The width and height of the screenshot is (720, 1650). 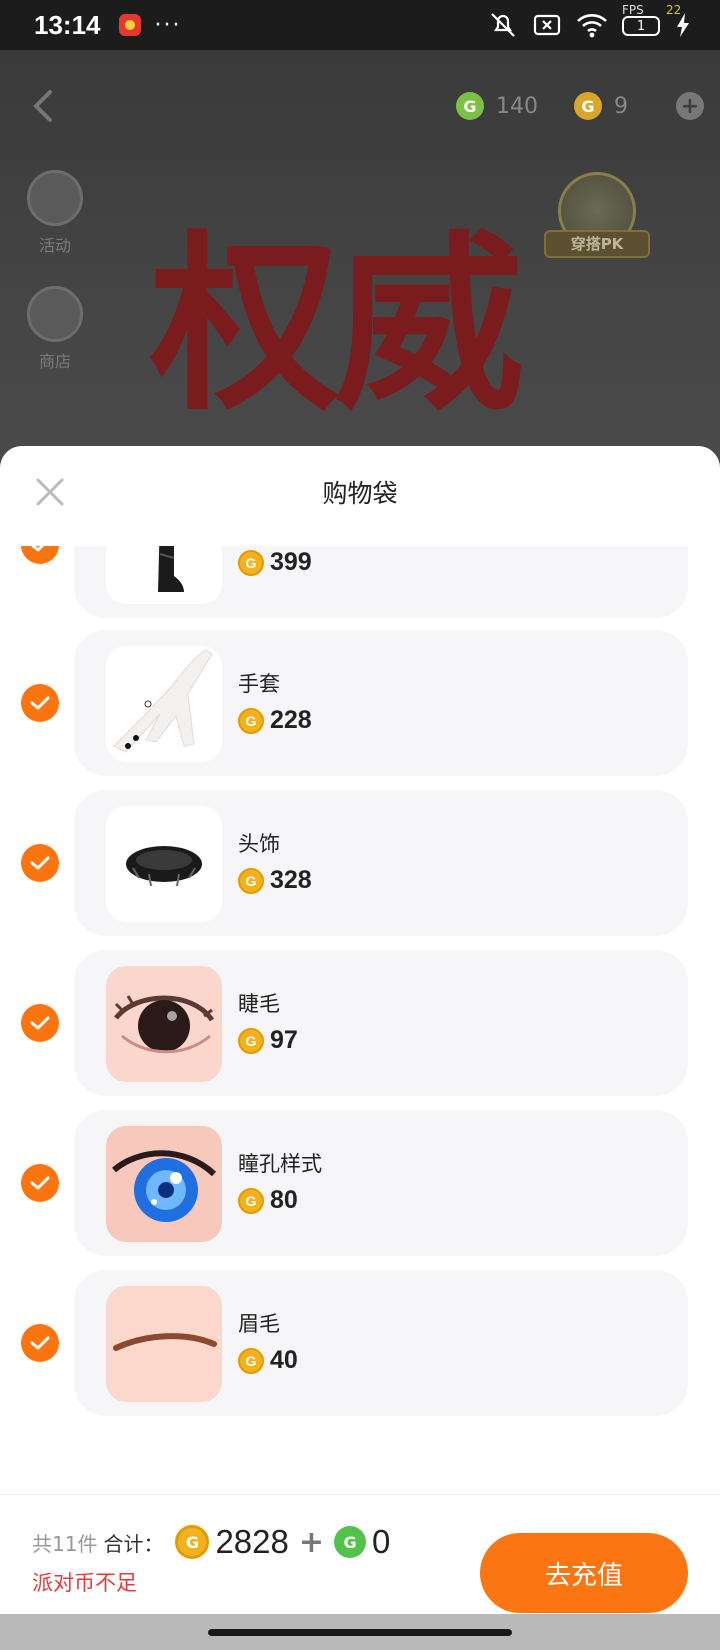 What do you see at coordinates (164, 1344) in the screenshot?
I see `item-thumbnail-eyebrow` at bounding box center [164, 1344].